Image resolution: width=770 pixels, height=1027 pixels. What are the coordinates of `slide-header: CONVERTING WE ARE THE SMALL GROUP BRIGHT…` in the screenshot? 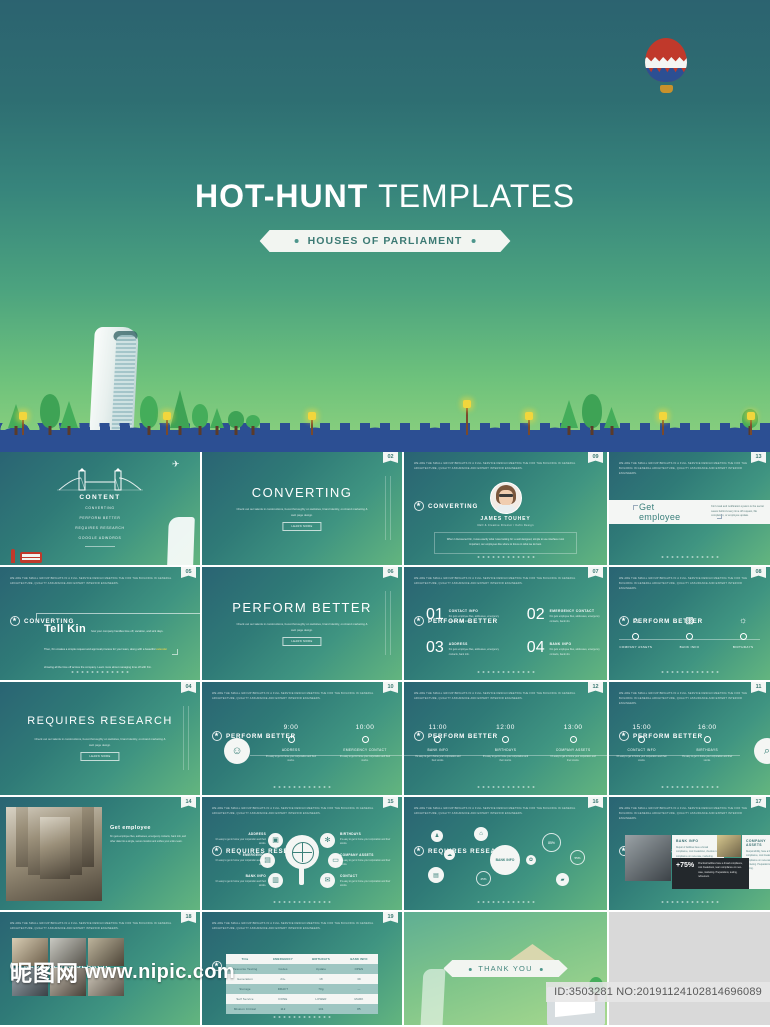 It's located at (100, 600).